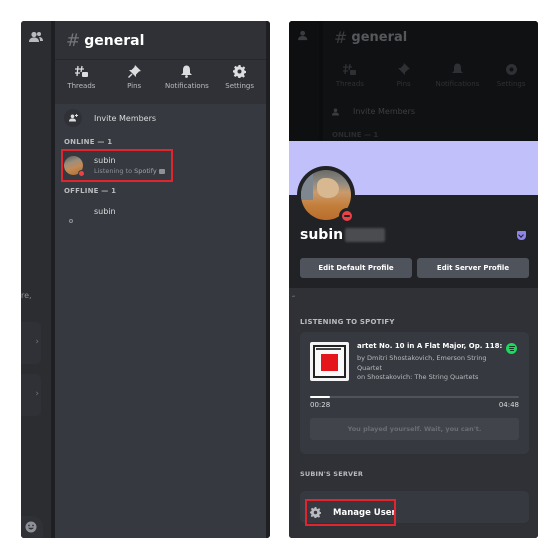  I want to click on redacted-discriminator, so click(365, 235).